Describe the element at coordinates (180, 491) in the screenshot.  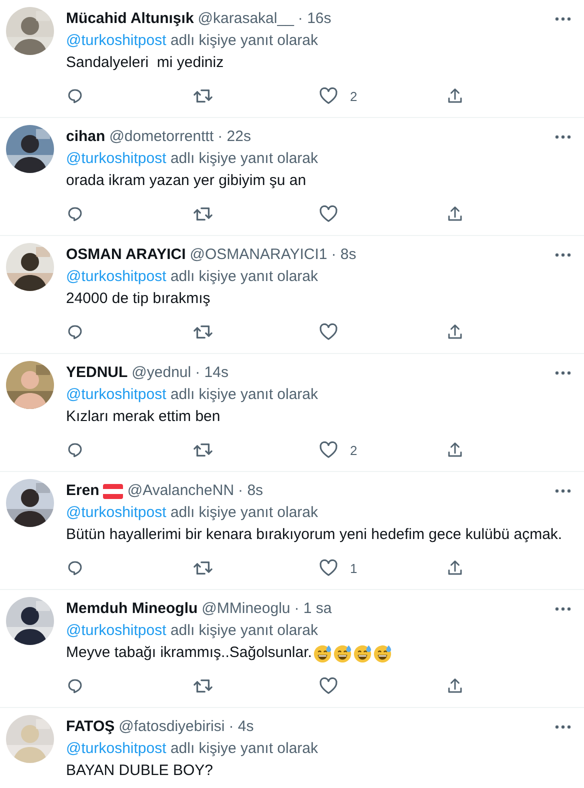
I see `user-handle: @AvalancheNN` at that location.